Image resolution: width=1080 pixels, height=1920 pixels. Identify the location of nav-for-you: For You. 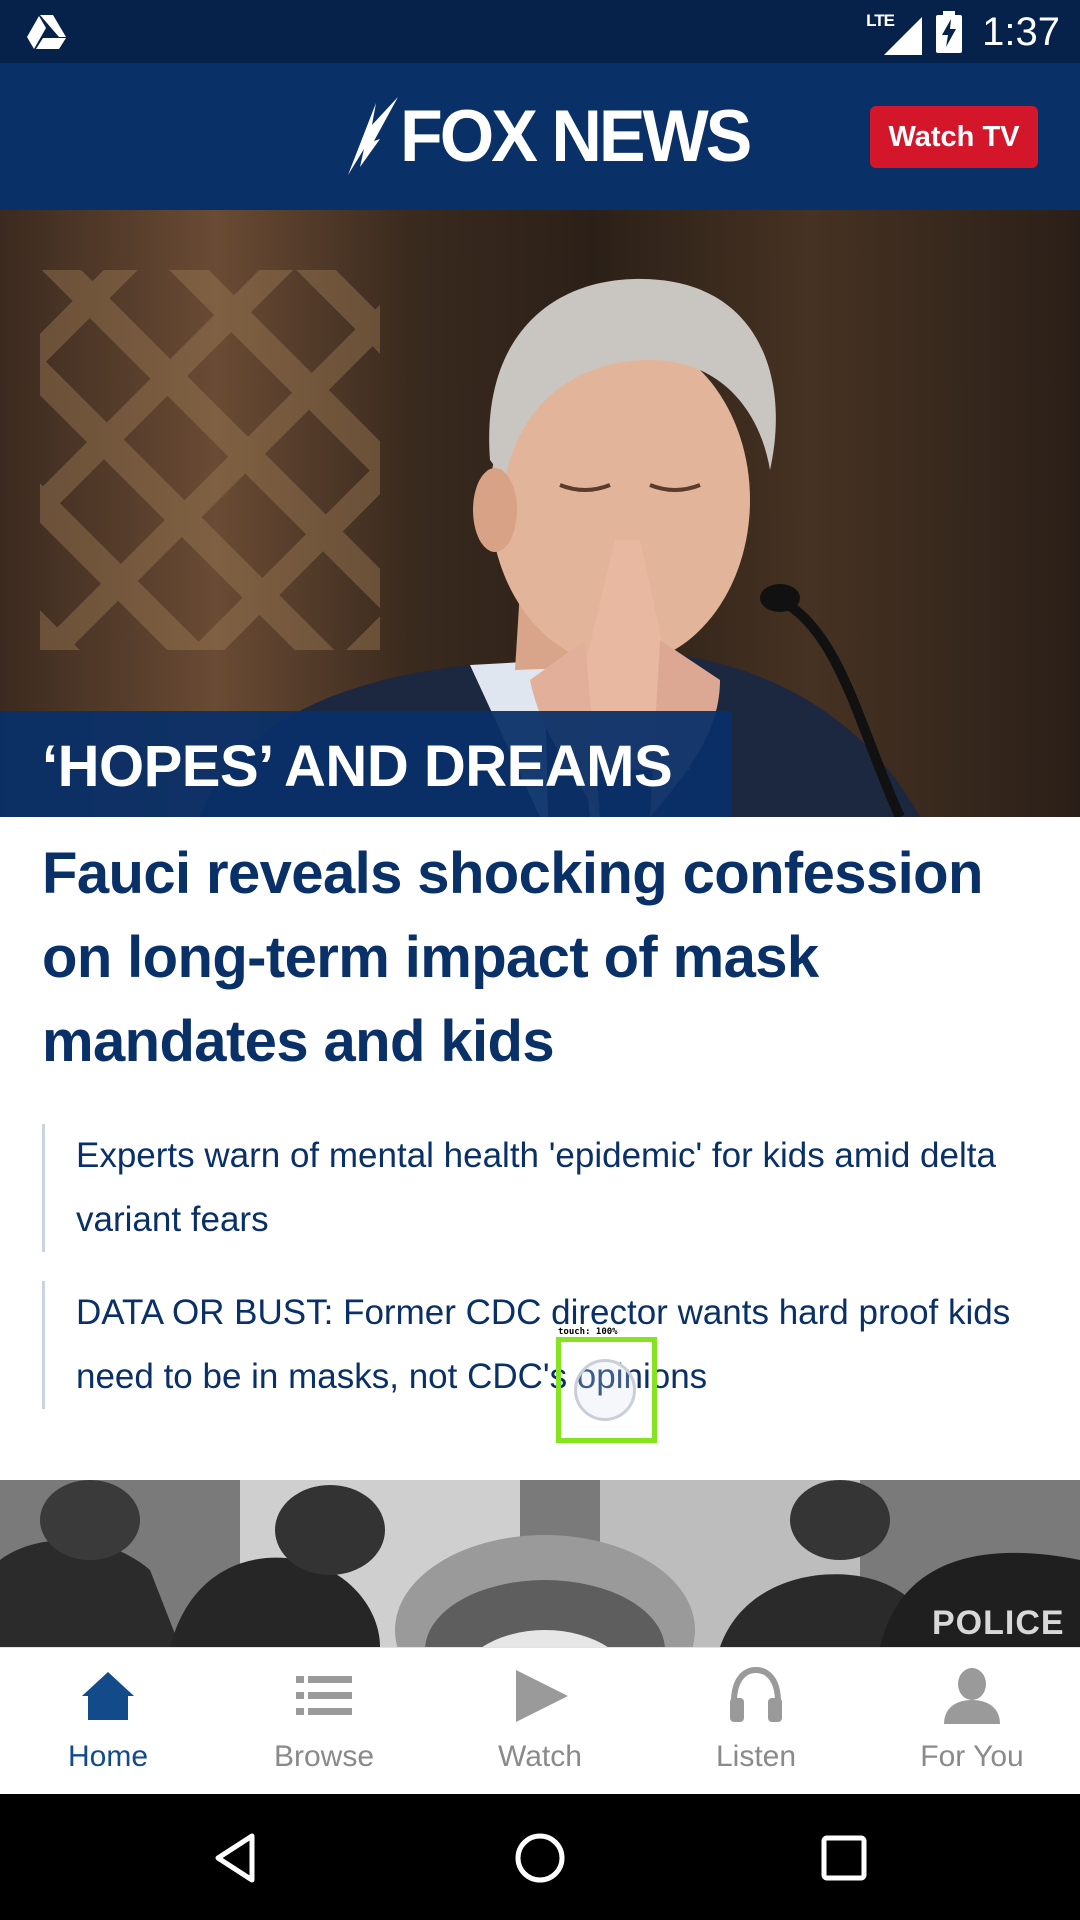
(972, 1721).